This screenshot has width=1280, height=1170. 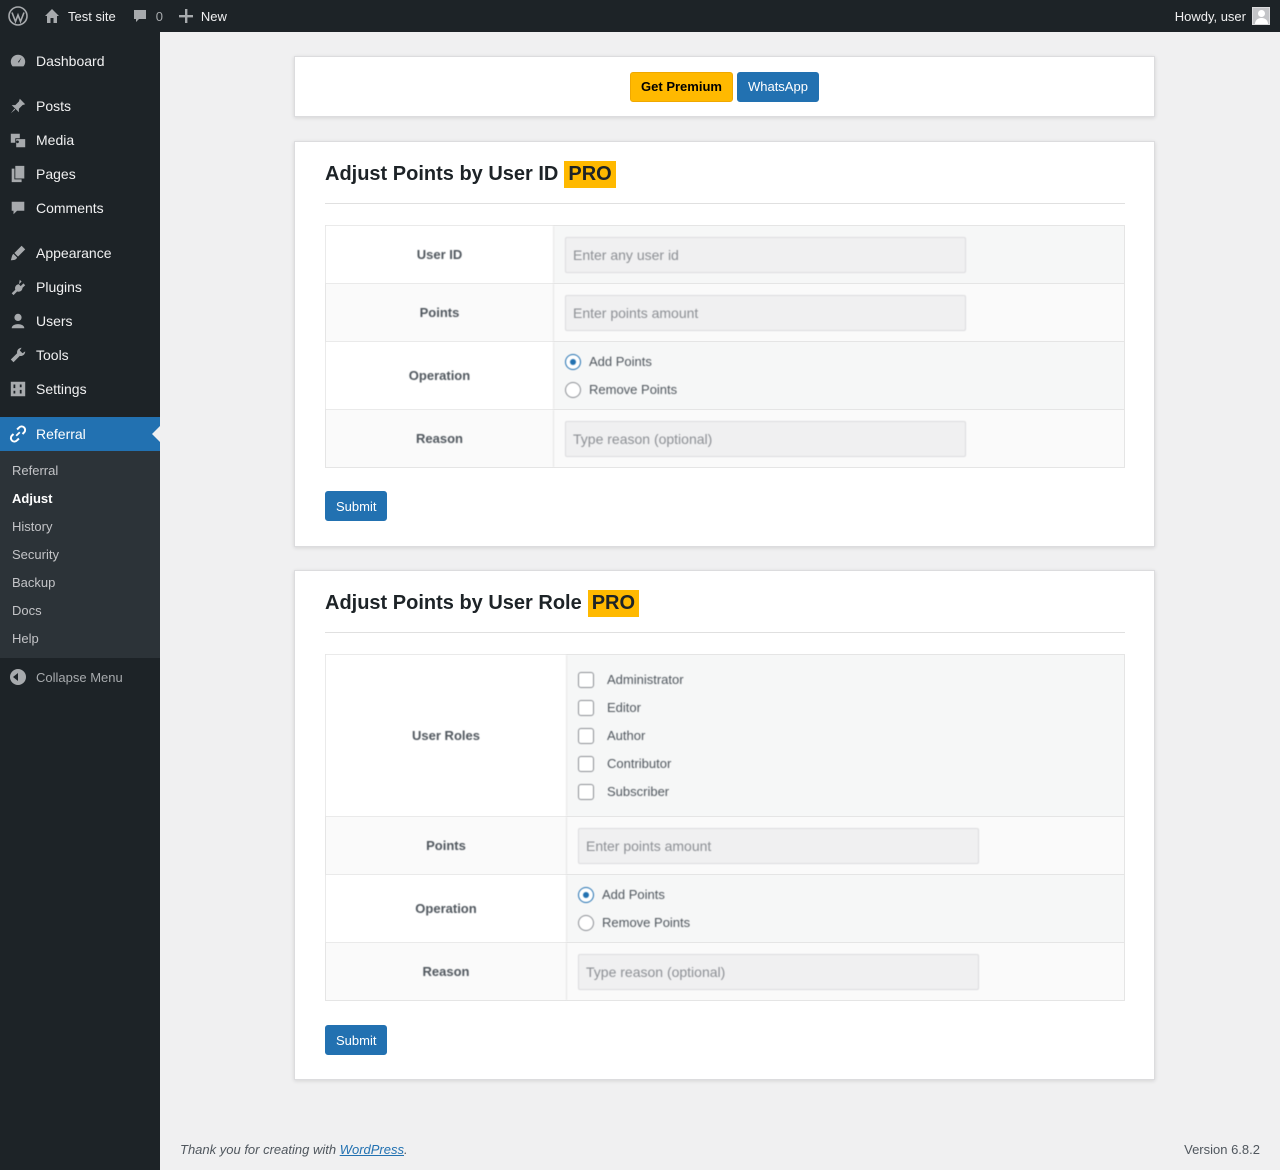 What do you see at coordinates (70, 208) in the screenshot?
I see `sidebar-item-label: Comments` at bounding box center [70, 208].